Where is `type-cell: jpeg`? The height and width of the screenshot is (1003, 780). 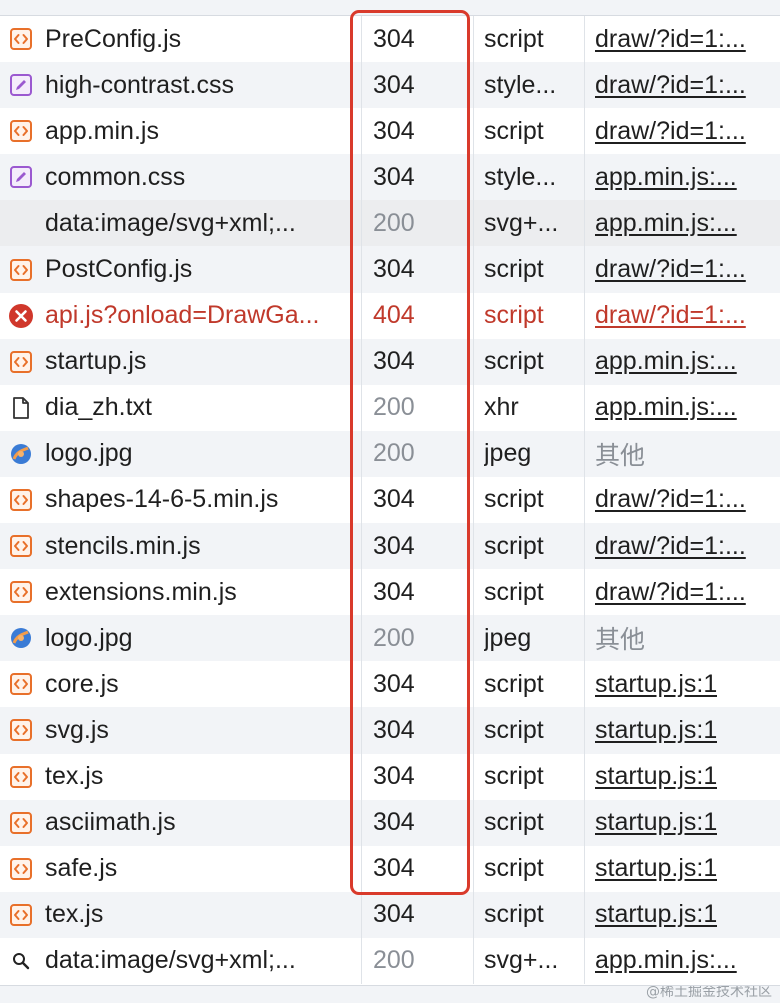
type-cell: jpeg is located at coordinates (529, 638).